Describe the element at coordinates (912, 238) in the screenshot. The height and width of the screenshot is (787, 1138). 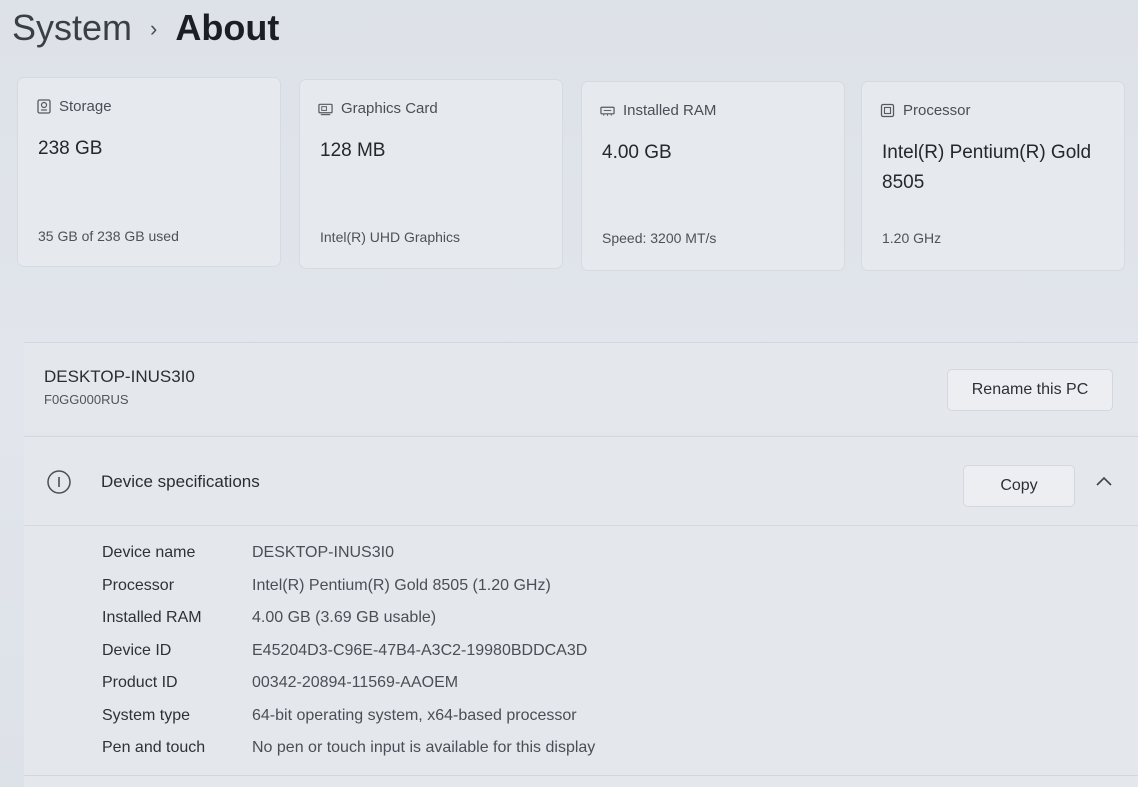
I see `processor-card-sub: 1.20 GHz` at that location.